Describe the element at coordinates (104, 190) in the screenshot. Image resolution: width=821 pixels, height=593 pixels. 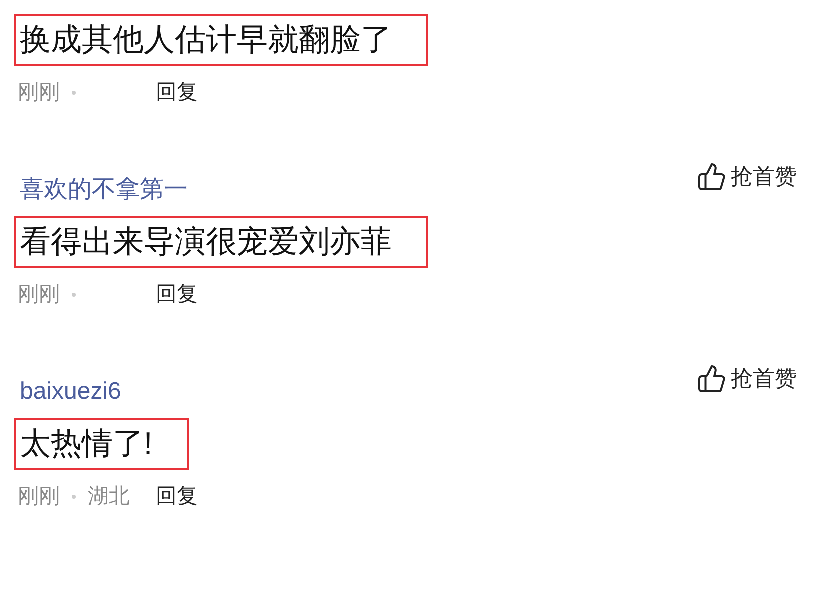
I see `username: 喜欢的不拿第一` at that location.